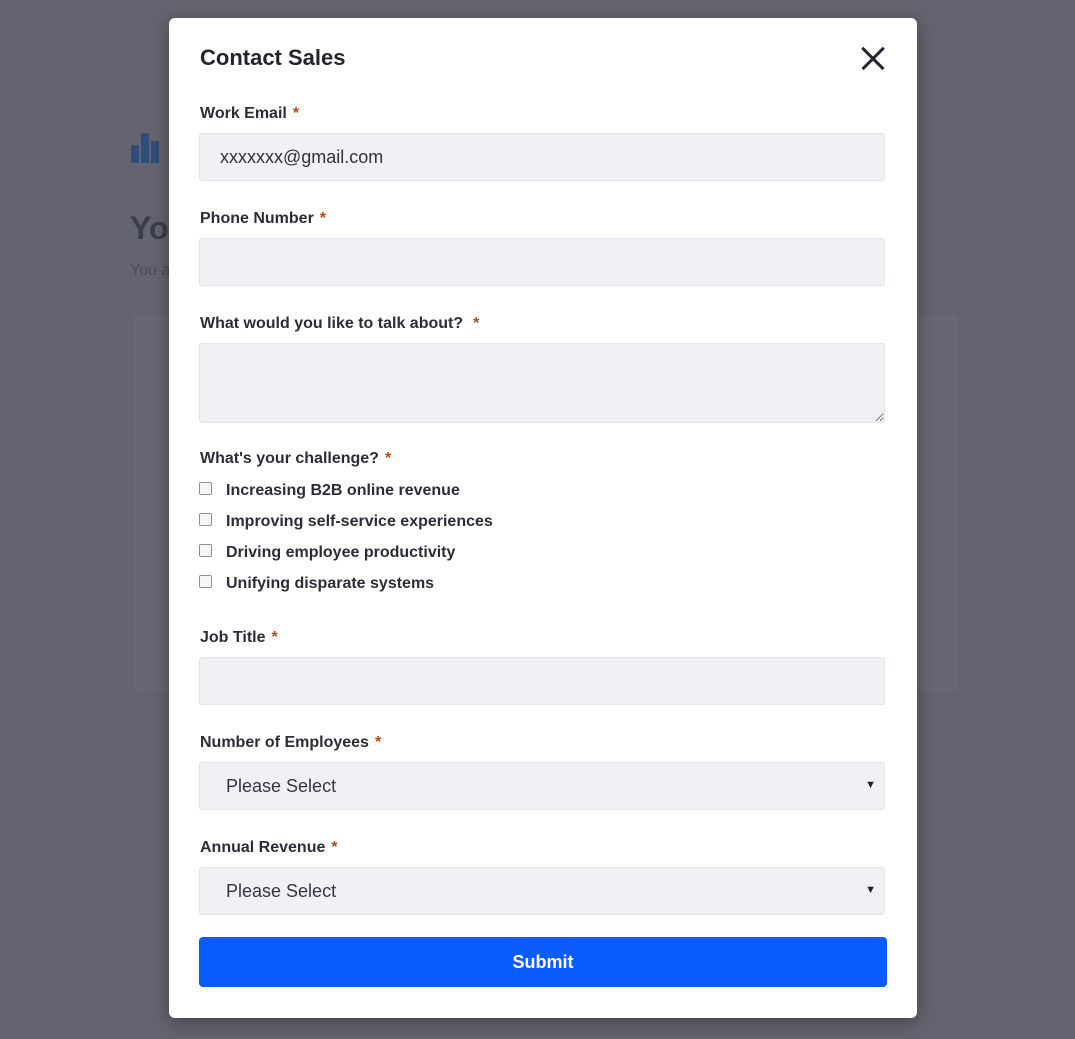 This screenshot has height=1039, width=1075. What do you see at coordinates (542, 383) in the screenshot?
I see `talk-about-textarea` at bounding box center [542, 383].